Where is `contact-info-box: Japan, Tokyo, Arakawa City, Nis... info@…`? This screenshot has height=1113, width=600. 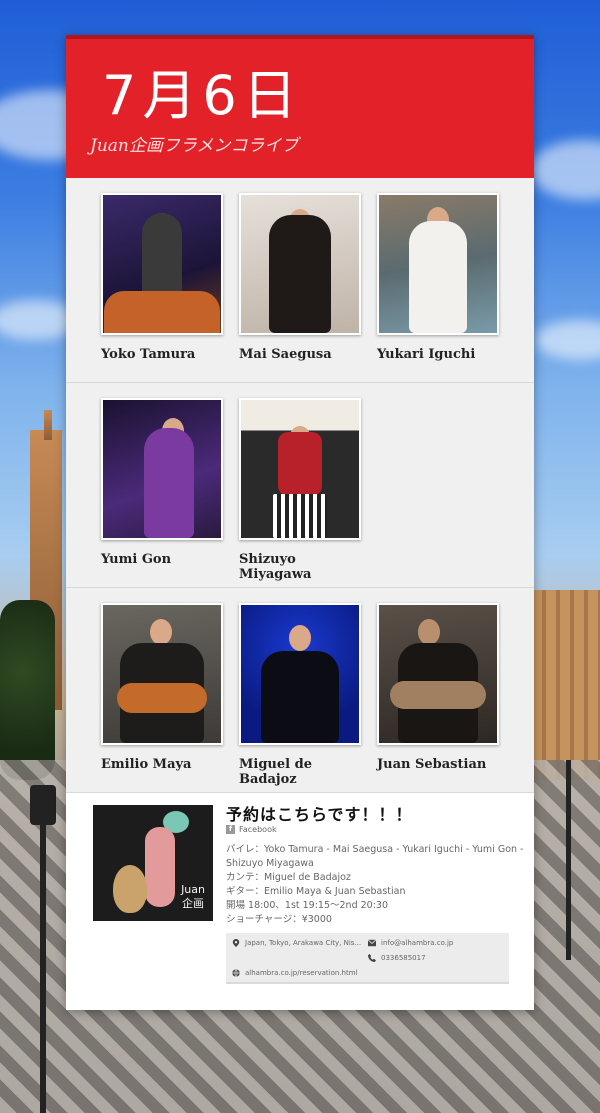 contact-info-box: Japan, Tokyo, Arakawa City, Nis... info@… is located at coordinates (367, 958).